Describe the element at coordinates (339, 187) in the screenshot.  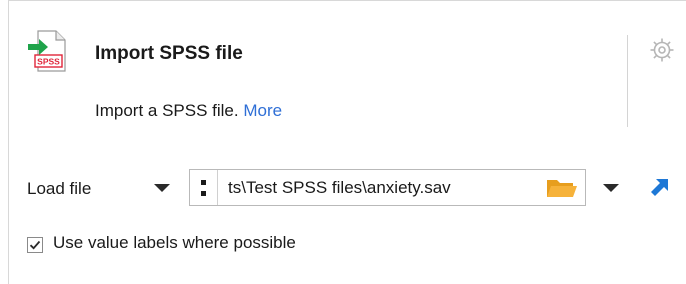
I see `file-path-value: ts\Test SPSS files\anxiety.sav` at that location.